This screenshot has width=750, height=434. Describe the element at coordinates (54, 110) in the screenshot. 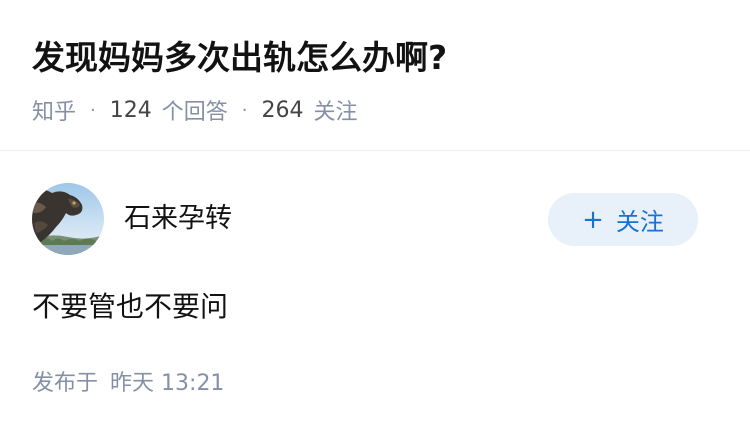

I see `source-label: 知乎` at that location.